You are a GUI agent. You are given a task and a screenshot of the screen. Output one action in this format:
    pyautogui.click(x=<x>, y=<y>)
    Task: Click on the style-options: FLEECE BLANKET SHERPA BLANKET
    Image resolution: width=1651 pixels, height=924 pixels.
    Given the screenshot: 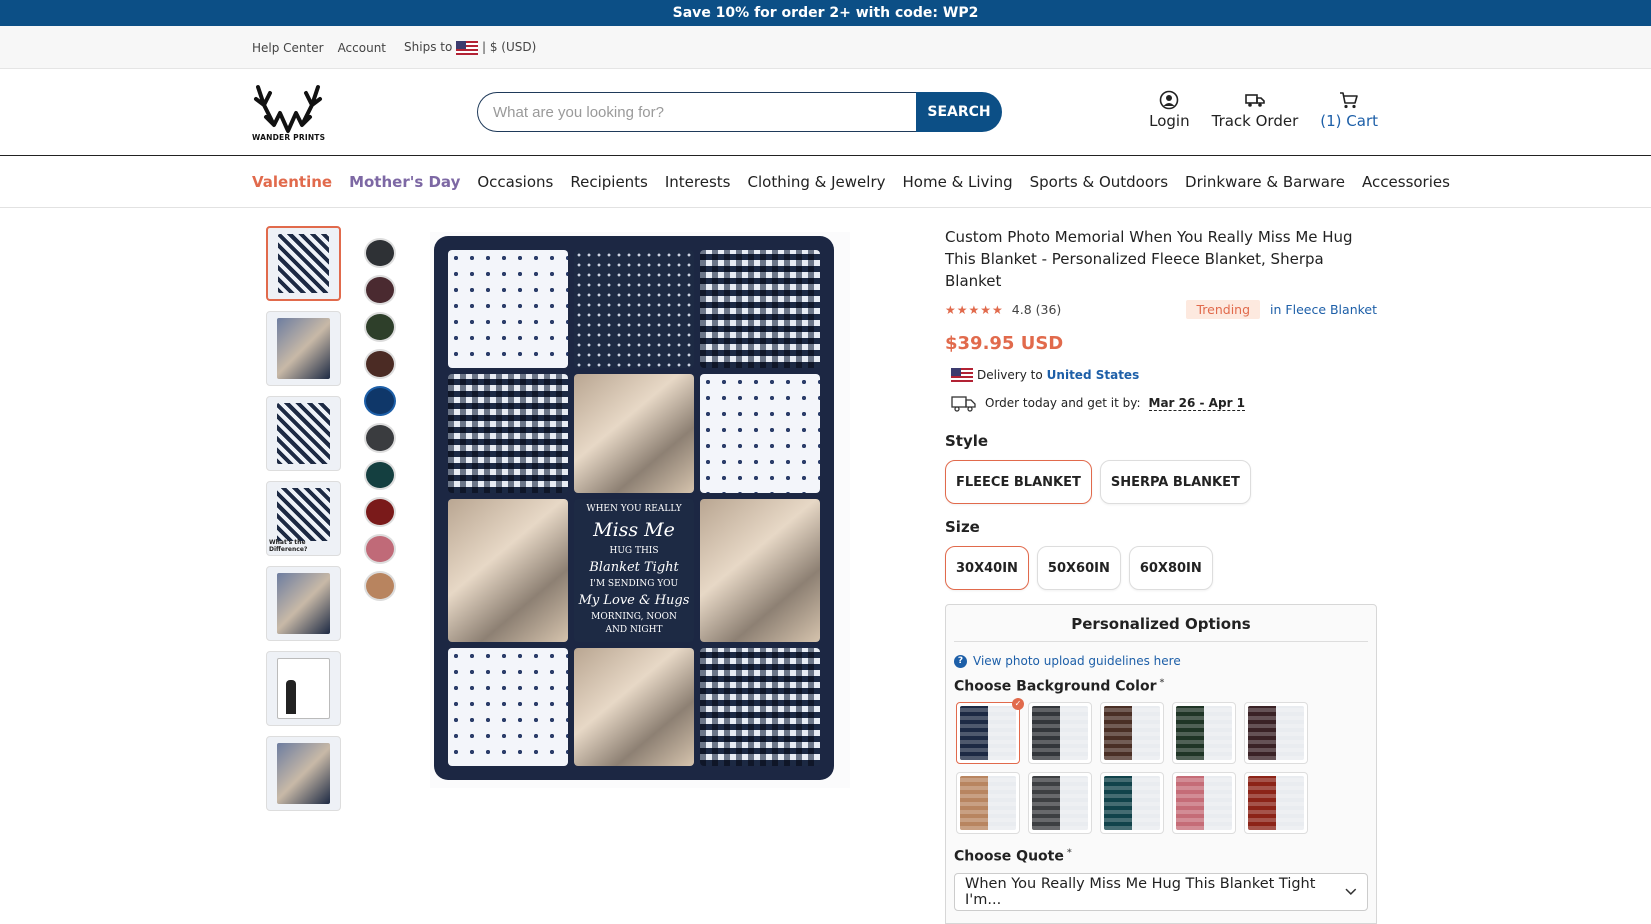 What is the action you would take?
    pyautogui.click(x=1161, y=482)
    